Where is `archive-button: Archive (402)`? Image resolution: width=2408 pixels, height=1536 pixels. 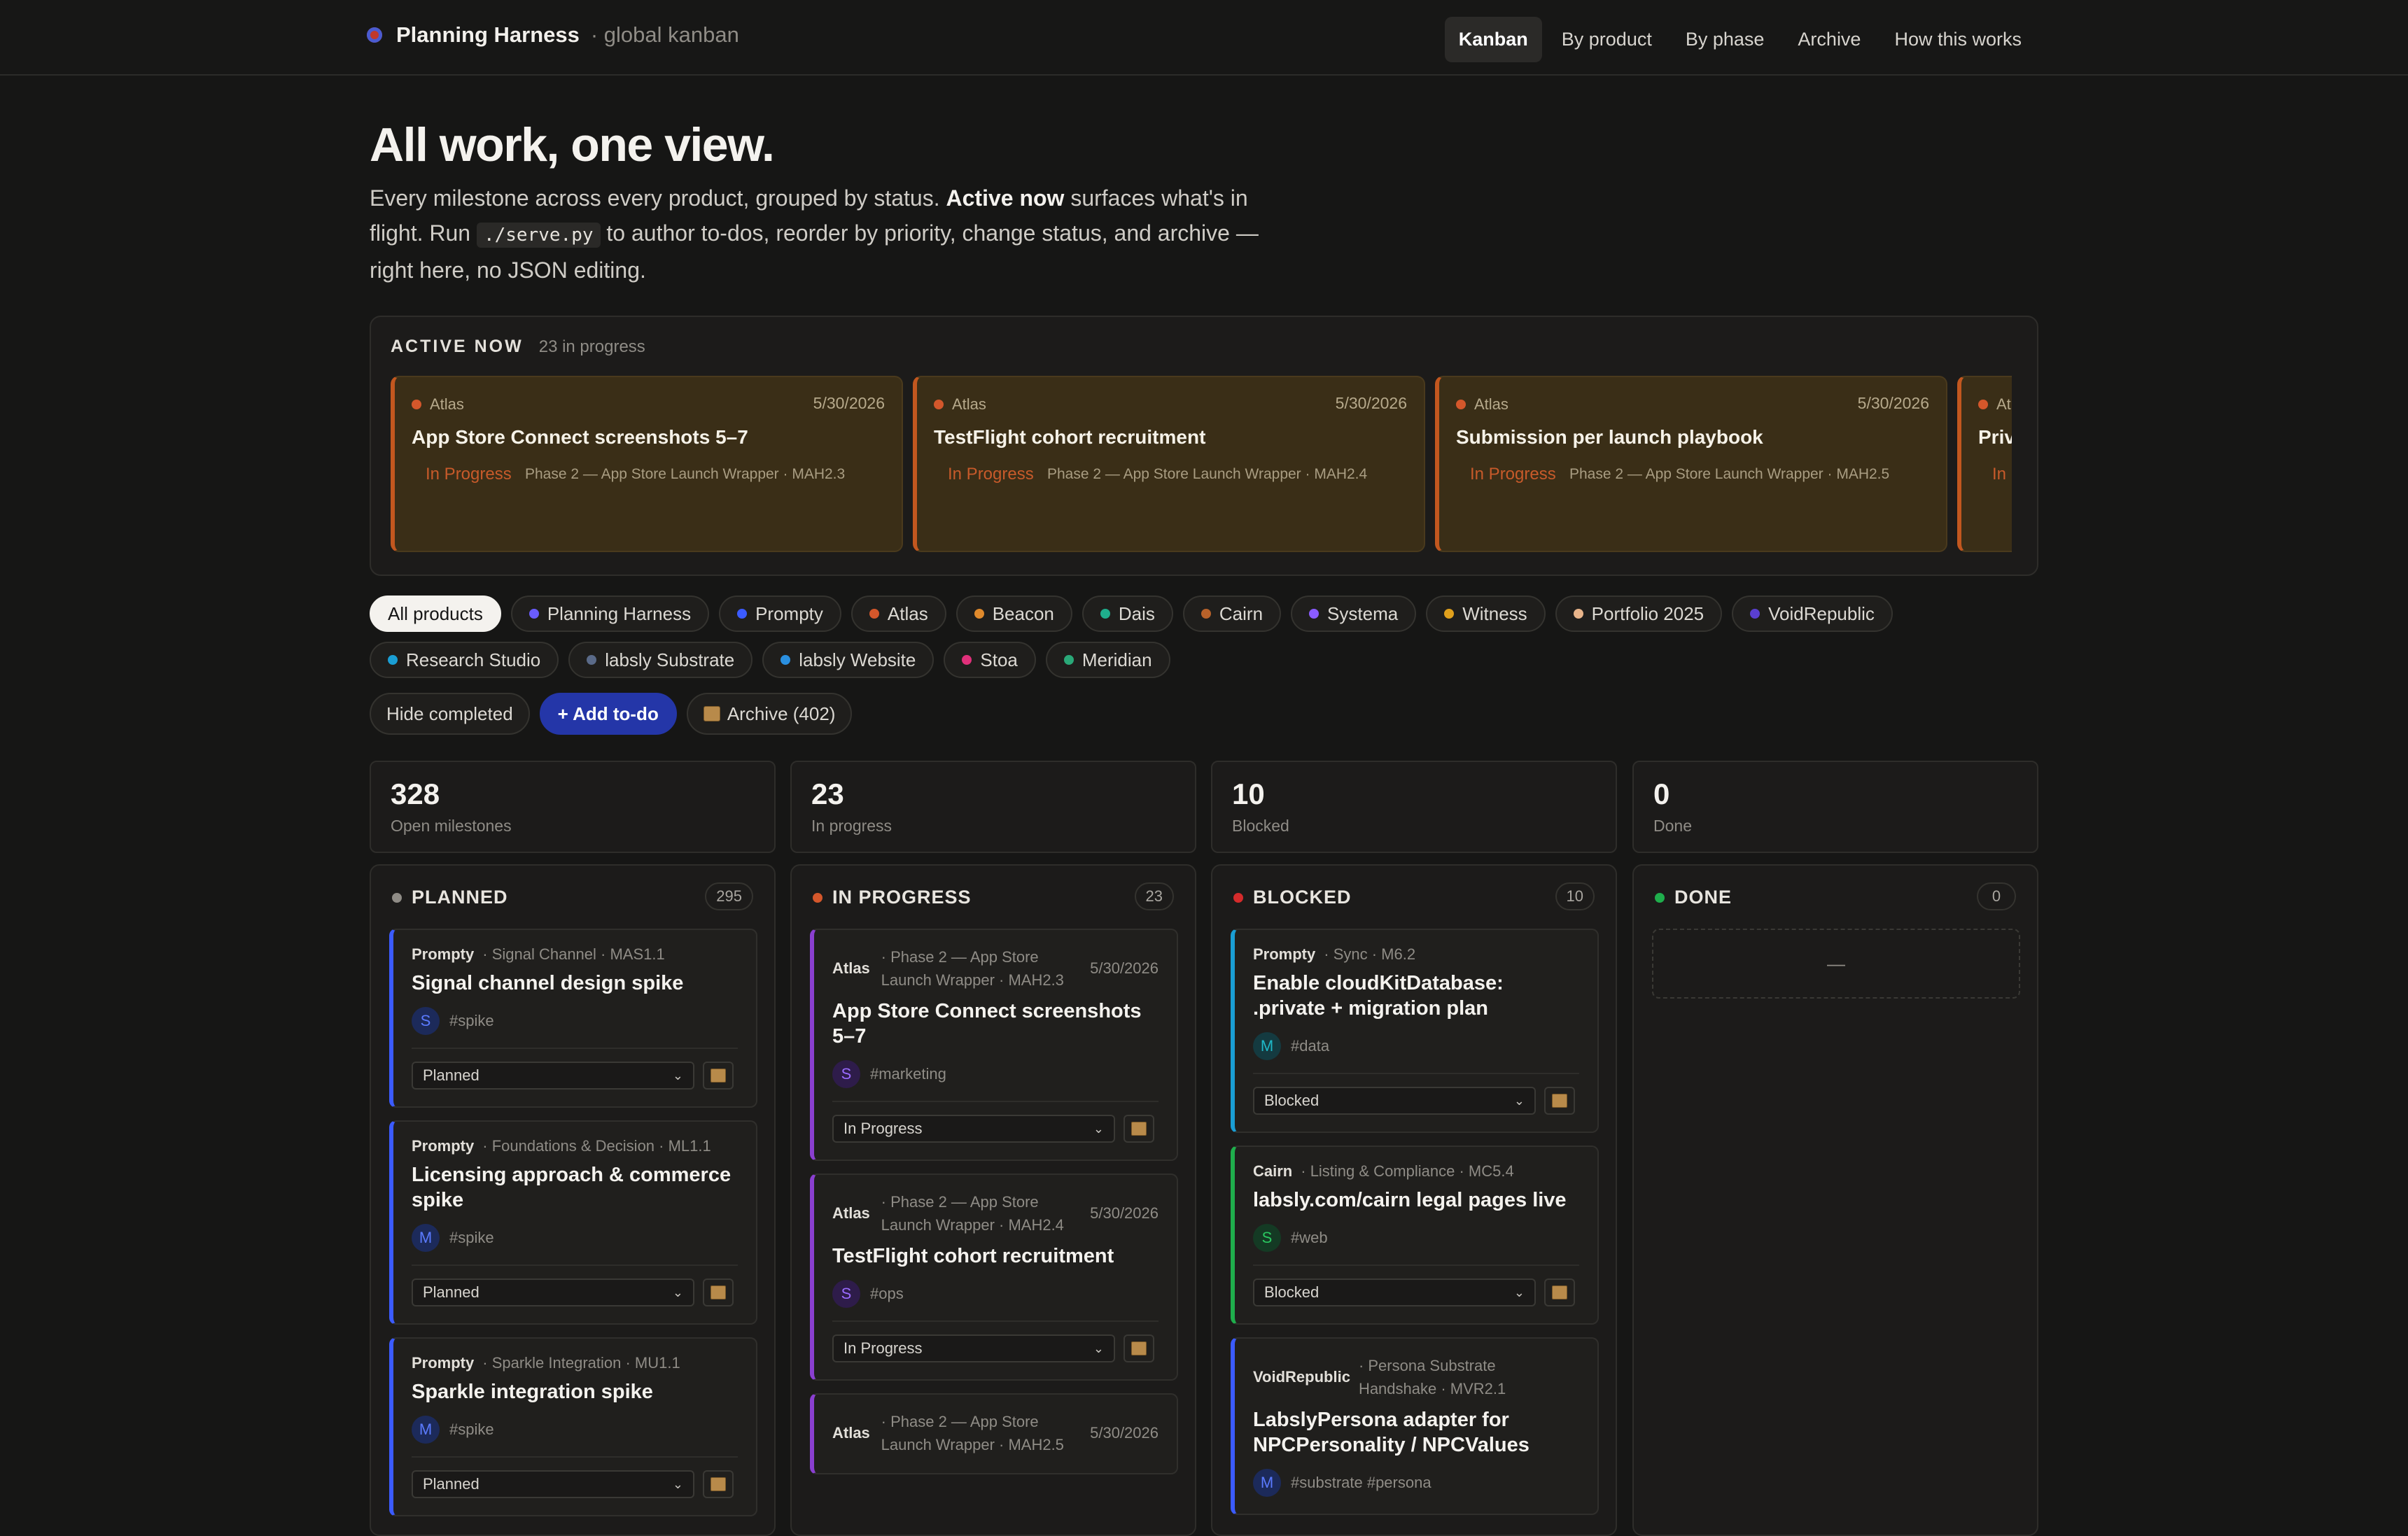 archive-button: Archive (402) is located at coordinates (769, 714).